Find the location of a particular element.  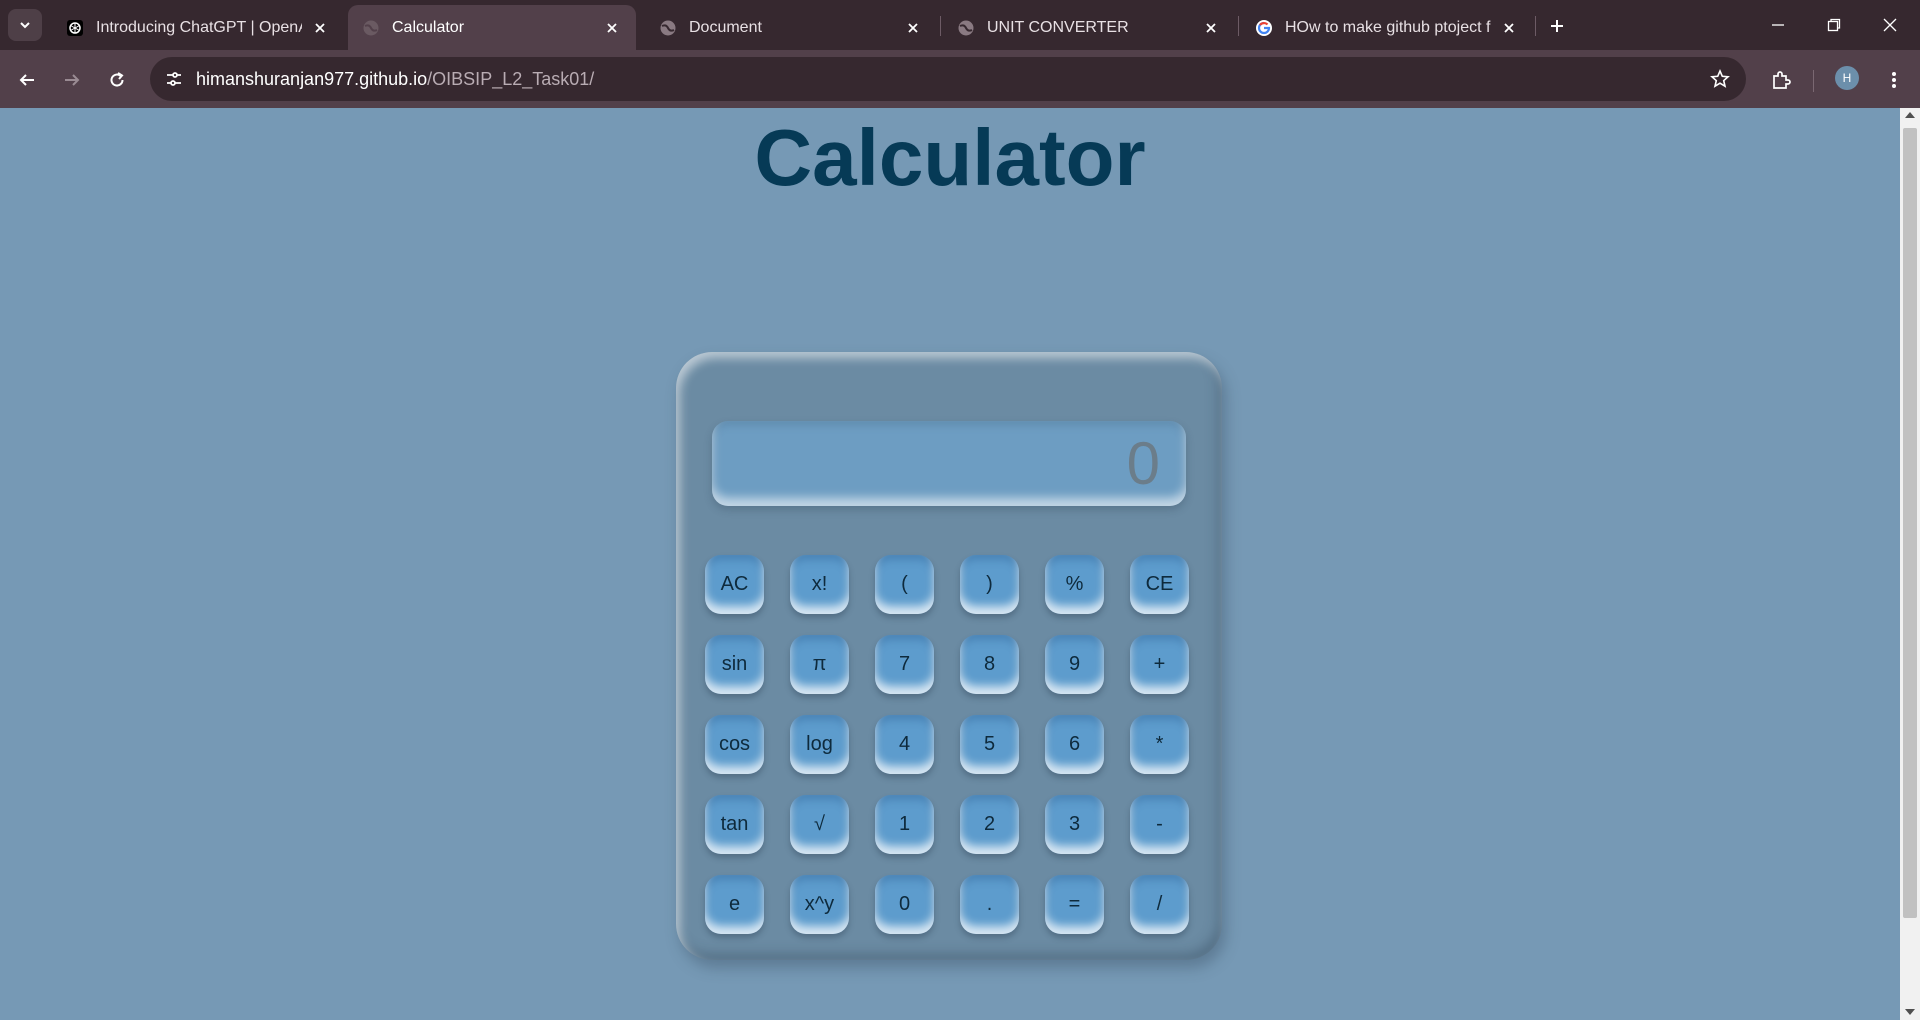

site-info-button is located at coordinates (174, 79).